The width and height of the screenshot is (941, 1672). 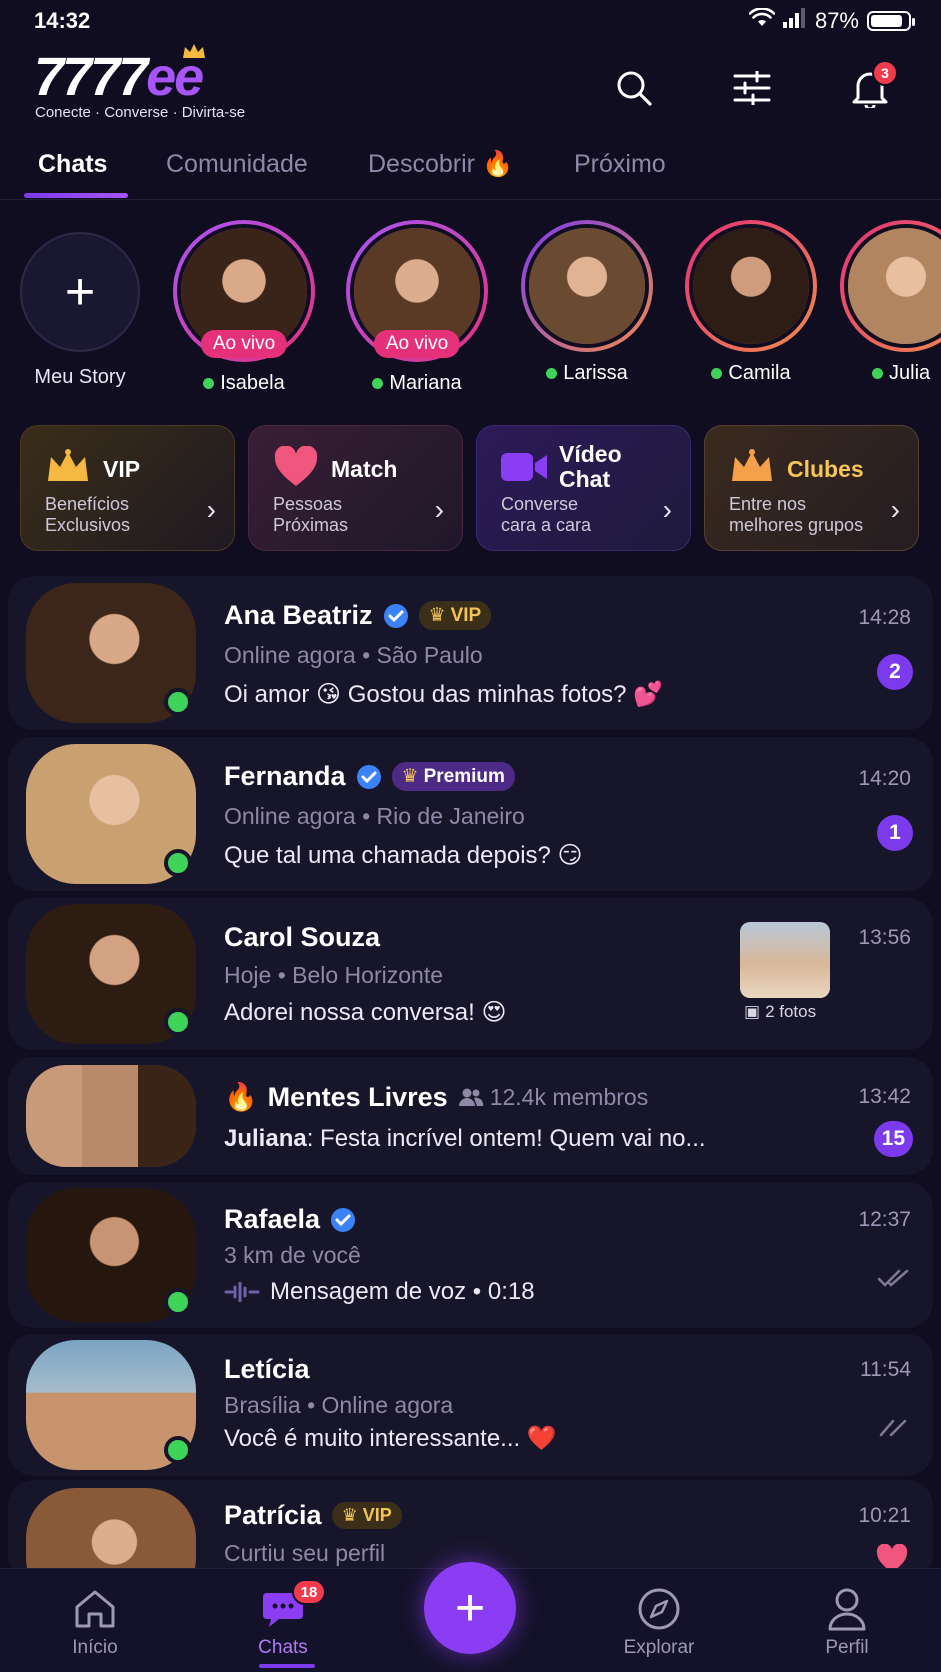 I want to click on photo-preview, so click(x=785, y=960).